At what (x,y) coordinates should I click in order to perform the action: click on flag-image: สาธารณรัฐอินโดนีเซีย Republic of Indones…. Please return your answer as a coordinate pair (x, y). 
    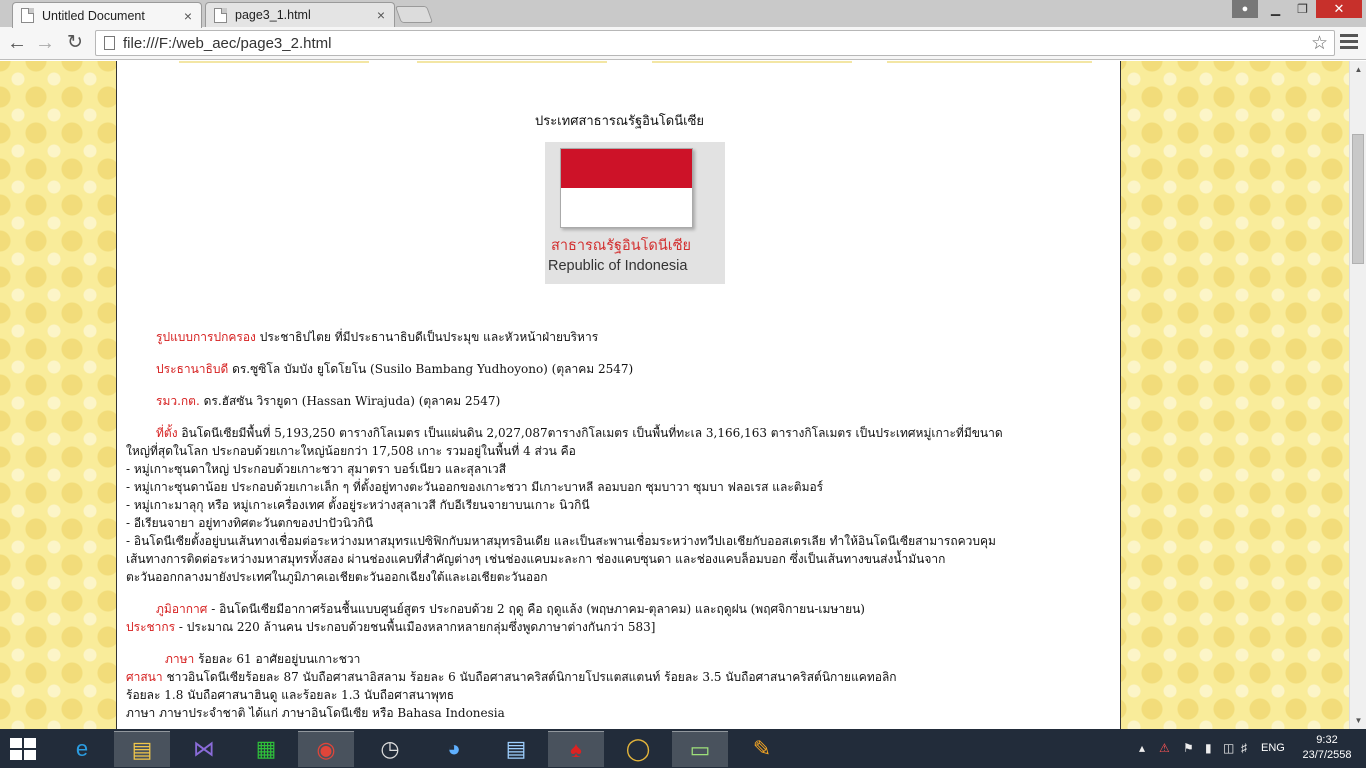
    Looking at the image, I should click on (635, 213).